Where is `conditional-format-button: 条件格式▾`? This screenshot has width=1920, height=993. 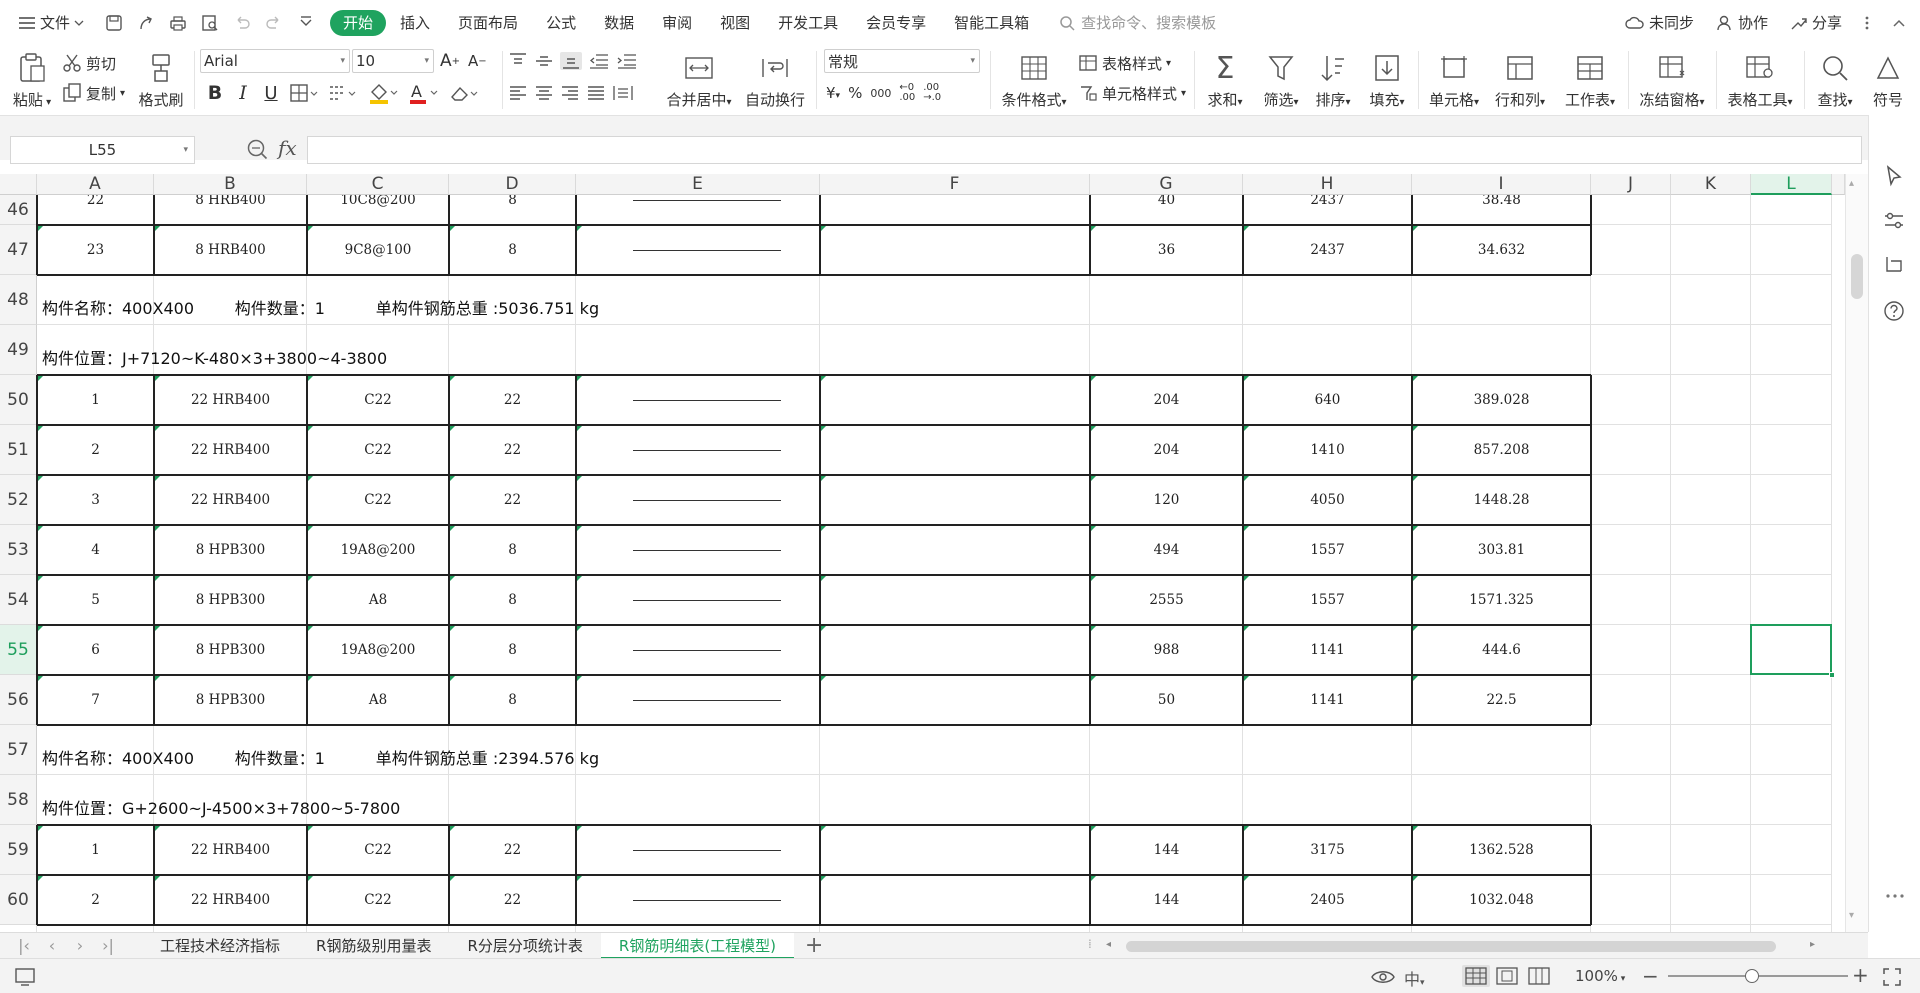 conditional-format-button: 条件格式▾ is located at coordinates (1034, 80).